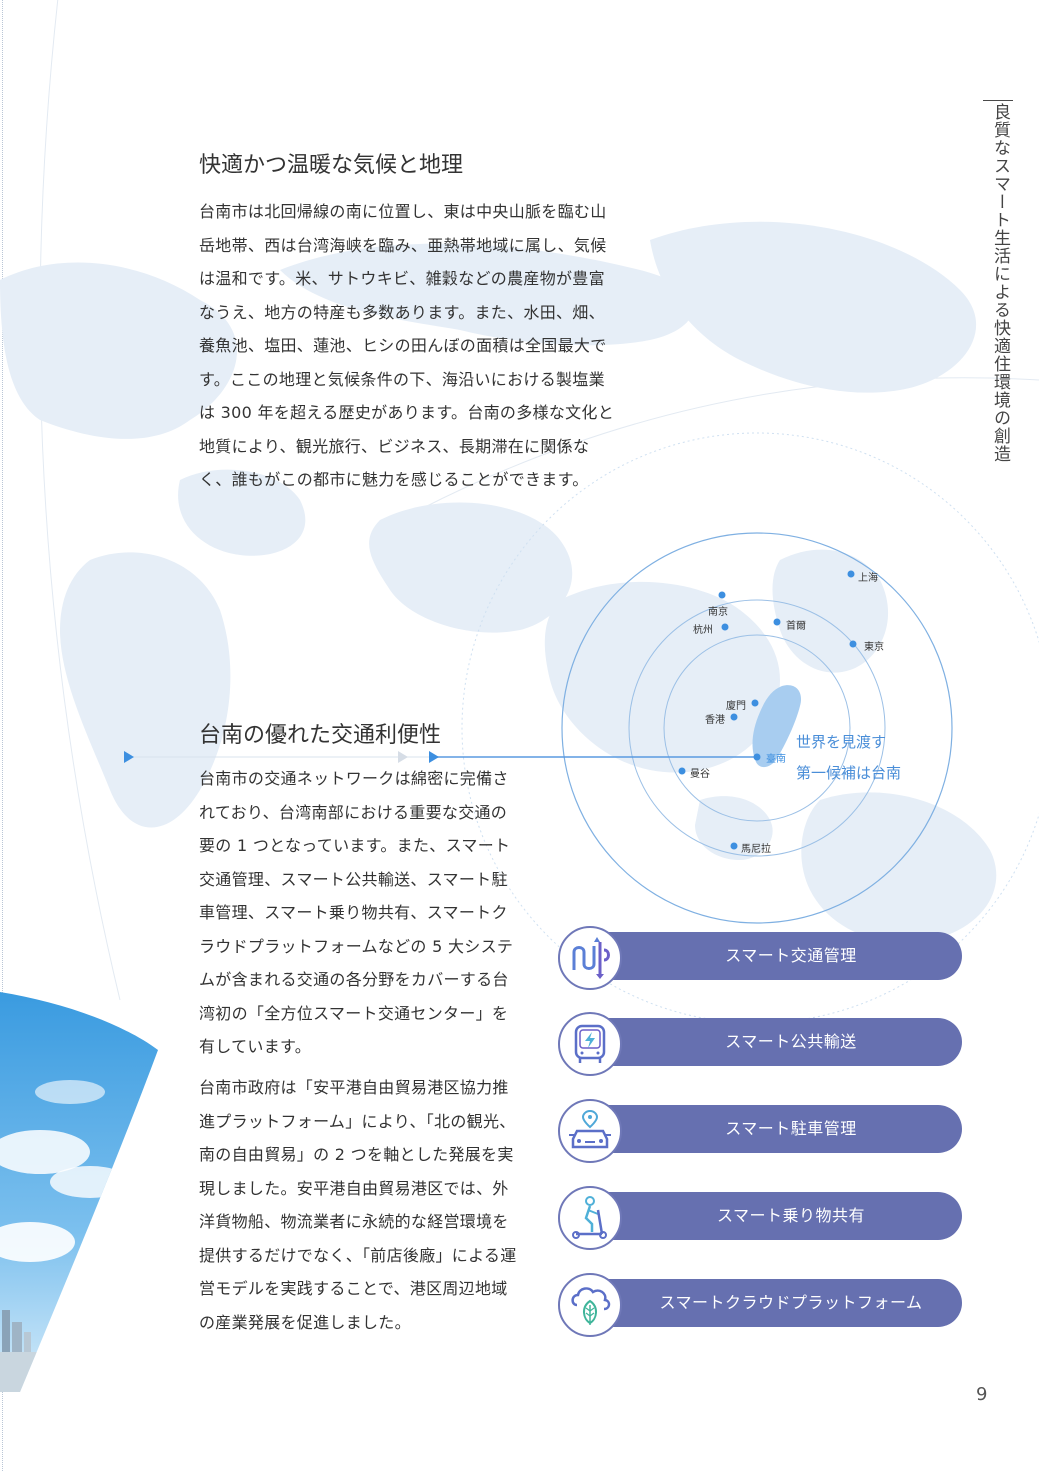  I want to click on system-label: スマート駐車管理, so click(791, 1128).